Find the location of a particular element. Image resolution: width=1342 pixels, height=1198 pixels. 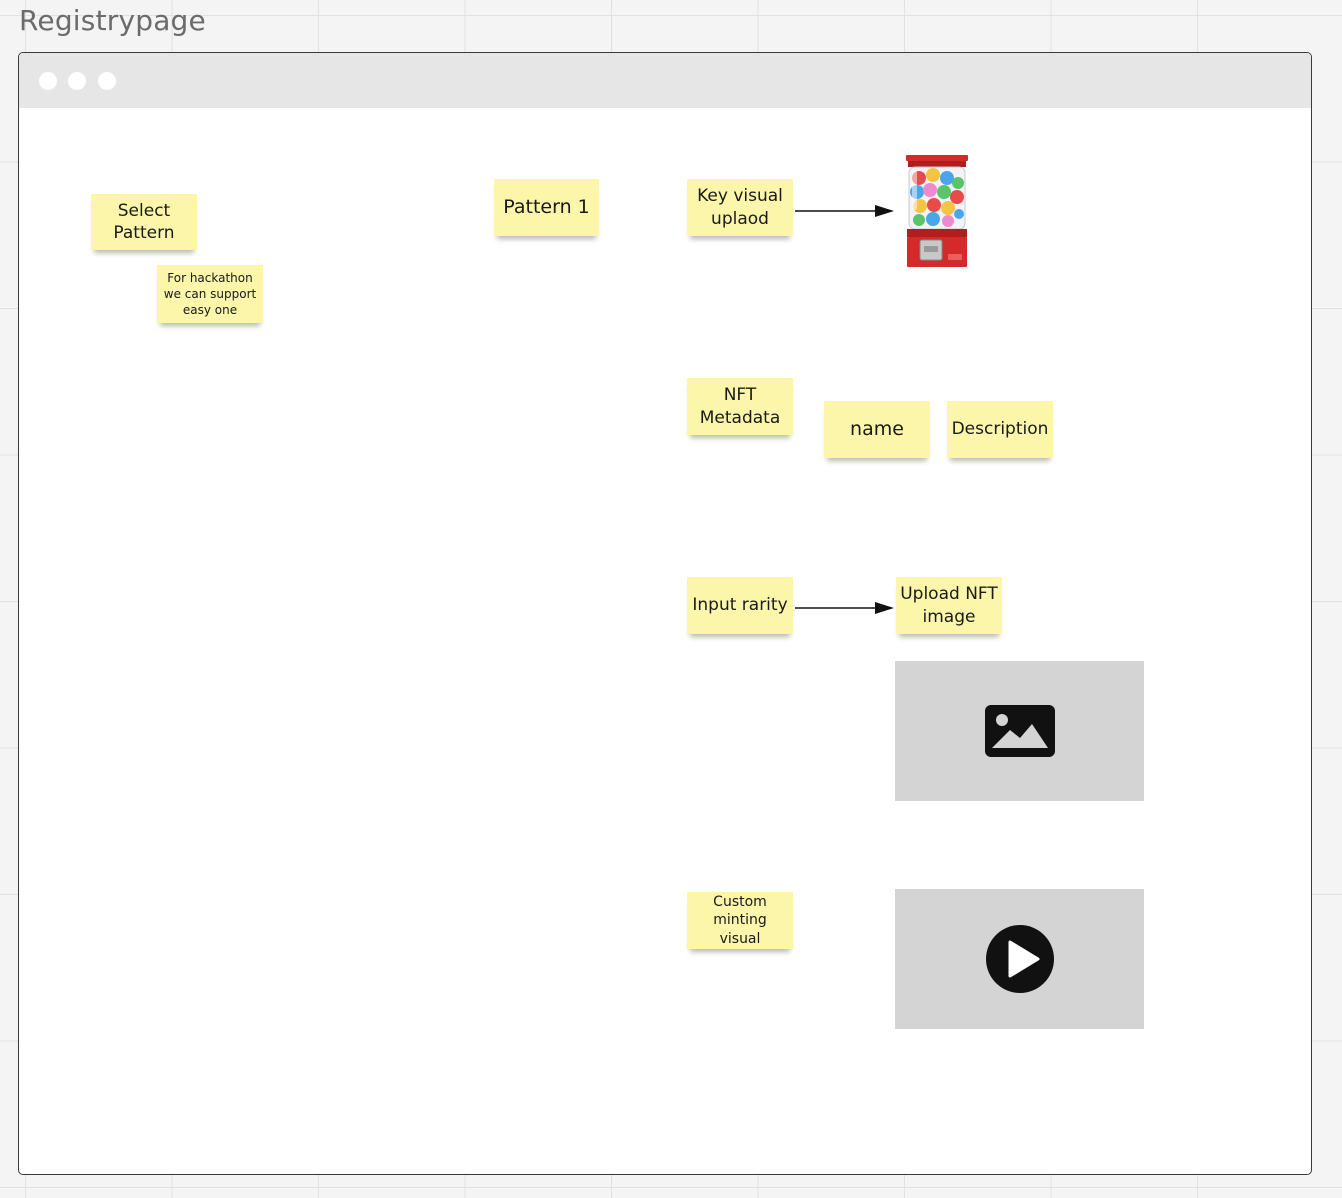

sticky-label: Select Pattern is located at coordinates (144, 221).